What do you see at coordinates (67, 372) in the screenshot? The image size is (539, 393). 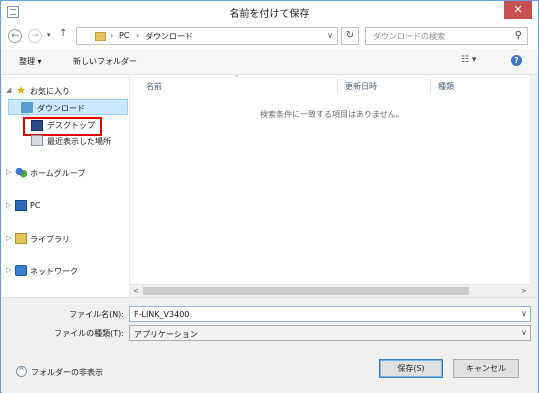 I see `hide-folders-label: フォルダーの非表示` at bounding box center [67, 372].